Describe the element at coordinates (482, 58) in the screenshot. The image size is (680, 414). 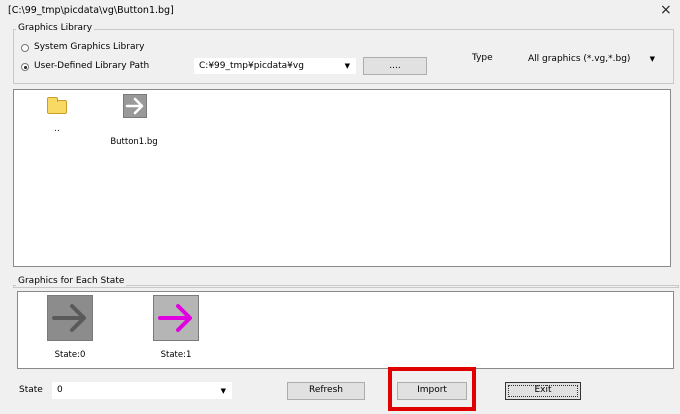
I see `type-label: Type` at that location.